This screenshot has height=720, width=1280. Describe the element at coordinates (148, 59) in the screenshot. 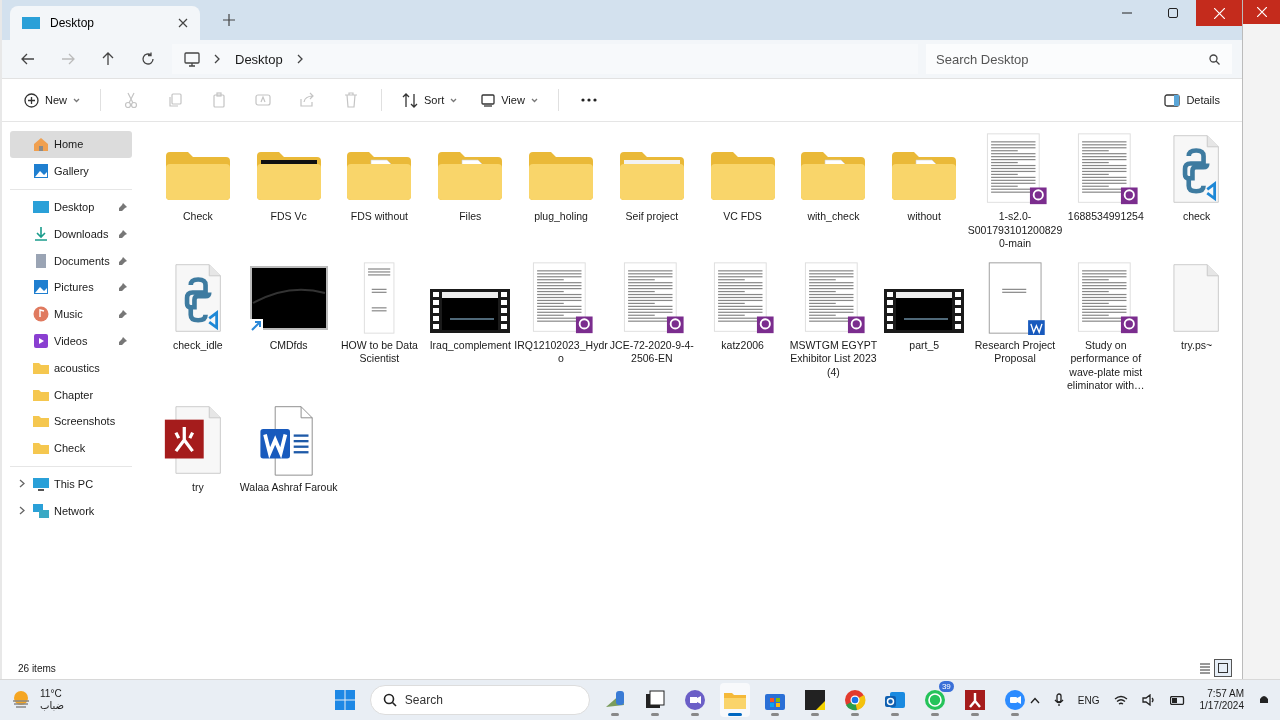

I see `refresh-icon` at that location.